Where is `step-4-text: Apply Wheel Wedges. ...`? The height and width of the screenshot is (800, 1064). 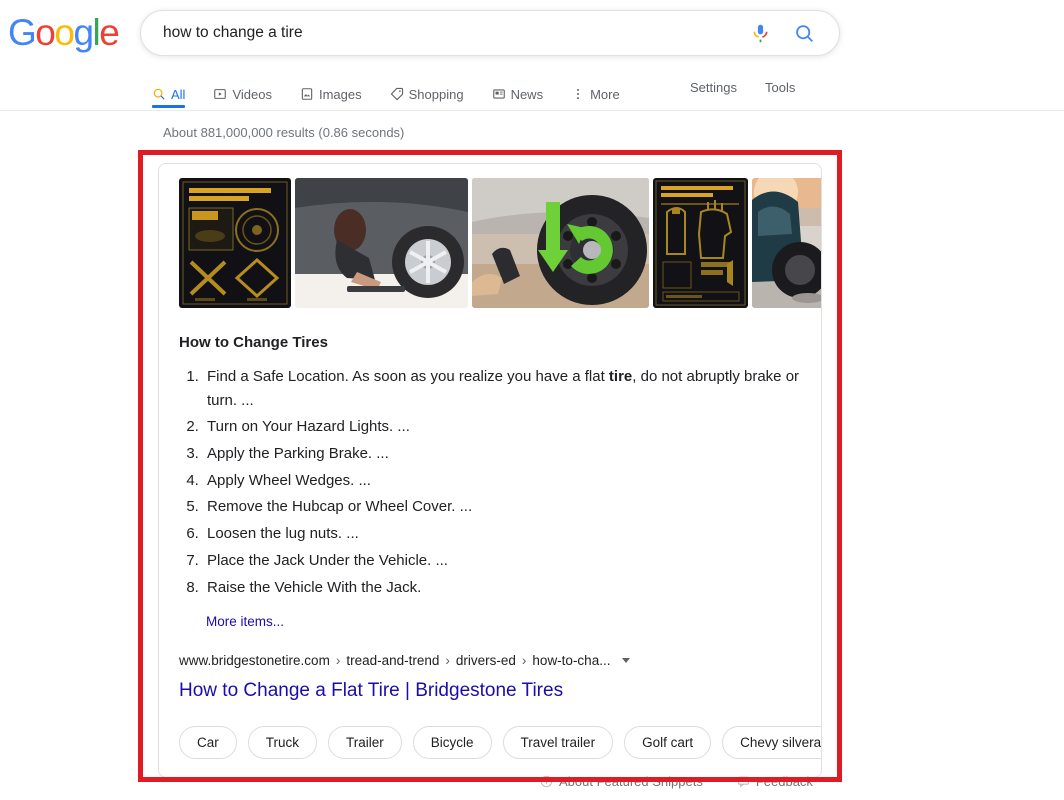
step-4-text: Apply Wheel Wedges. ... is located at coordinates (289, 480).